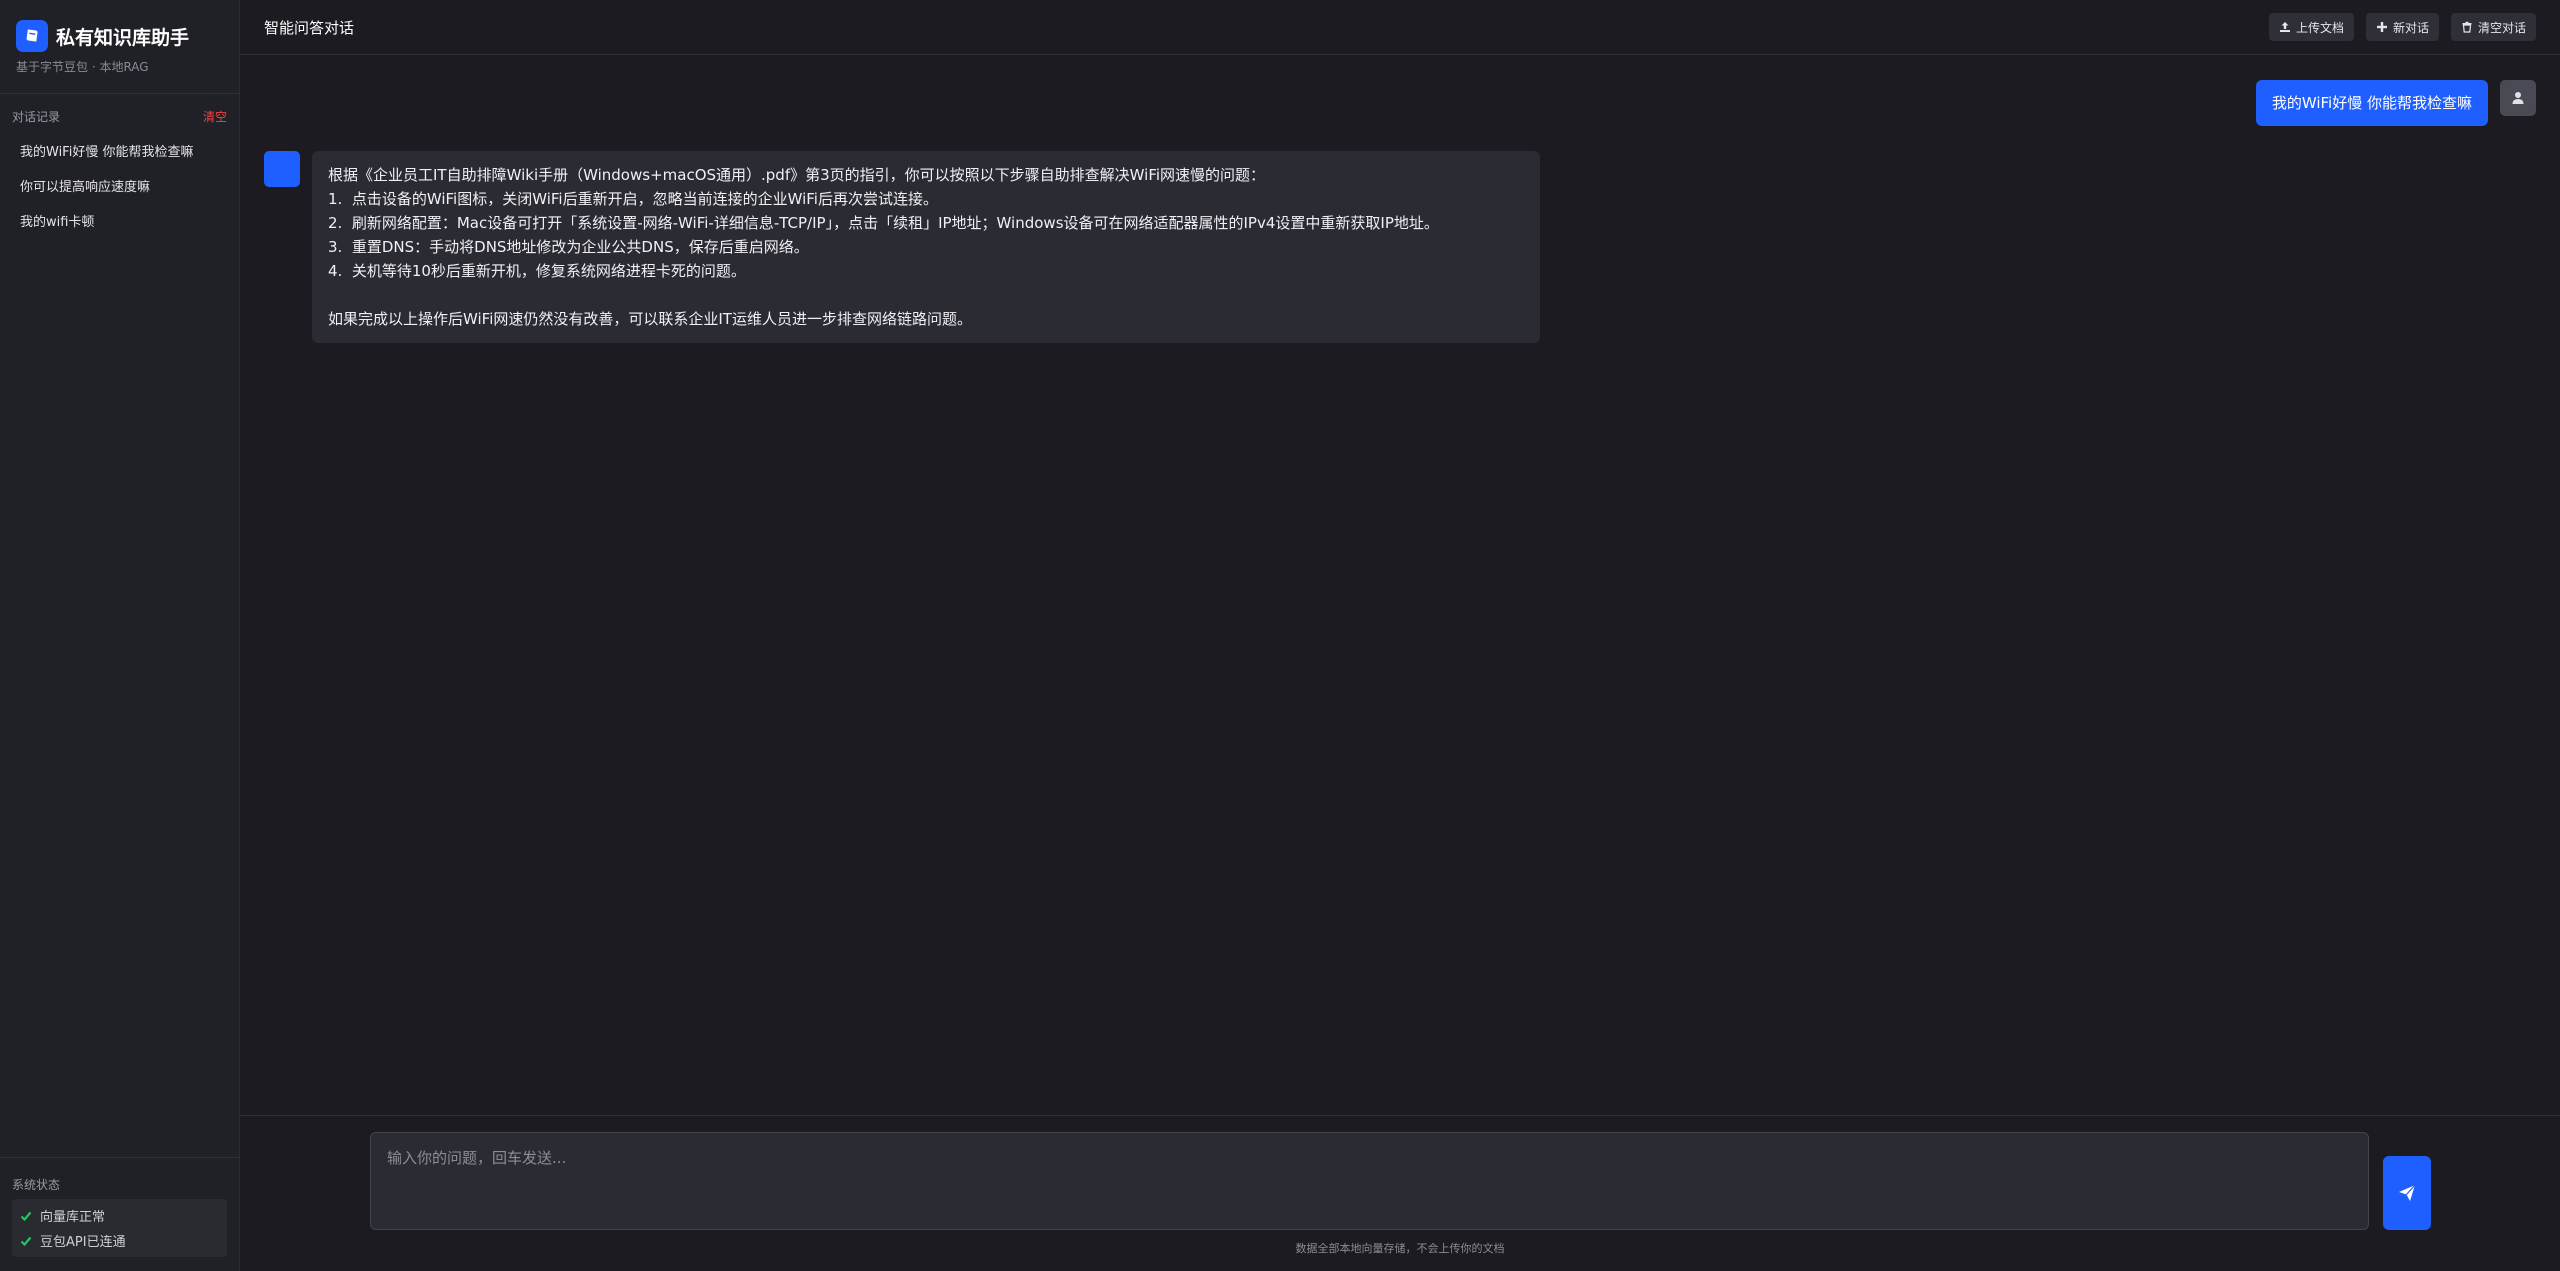 The image size is (2560, 1271). Describe the element at coordinates (119, 113) in the screenshot. I see `history-header: 对话记录 清空` at that location.